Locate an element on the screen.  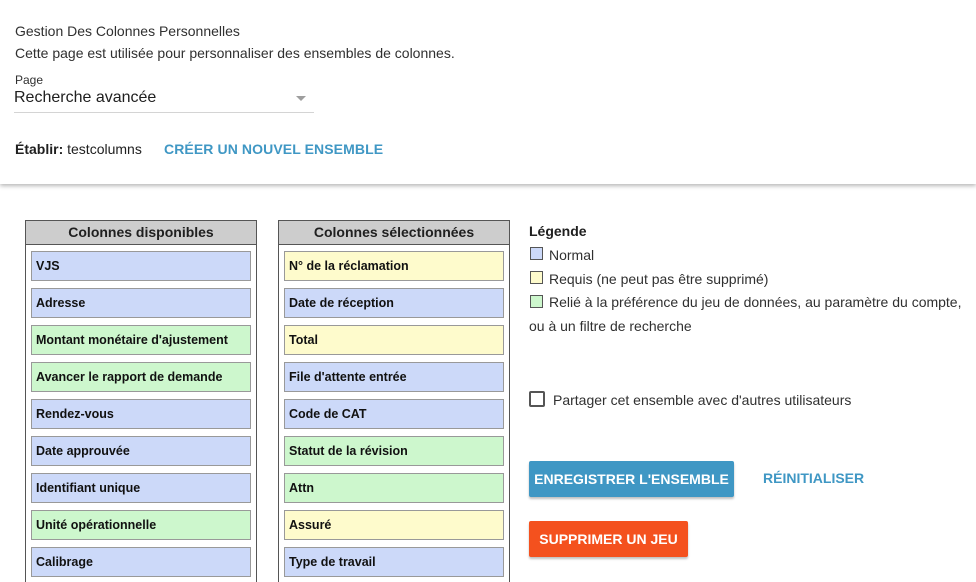
selected-column-item: Attn is located at coordinates (394, 488).